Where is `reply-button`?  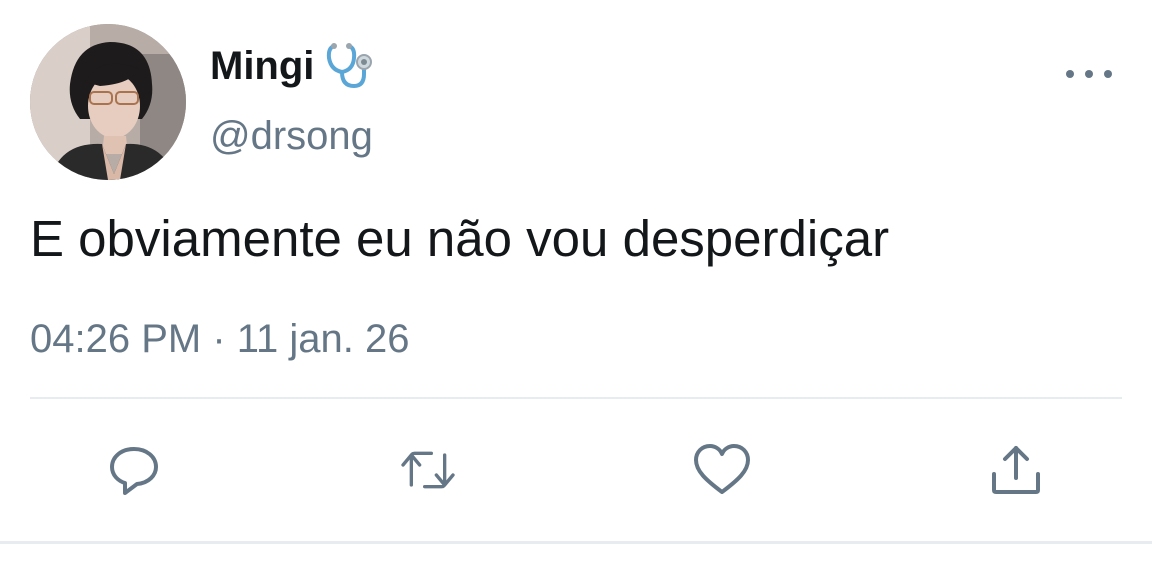 reply-button is located at coordinates (134, 470).